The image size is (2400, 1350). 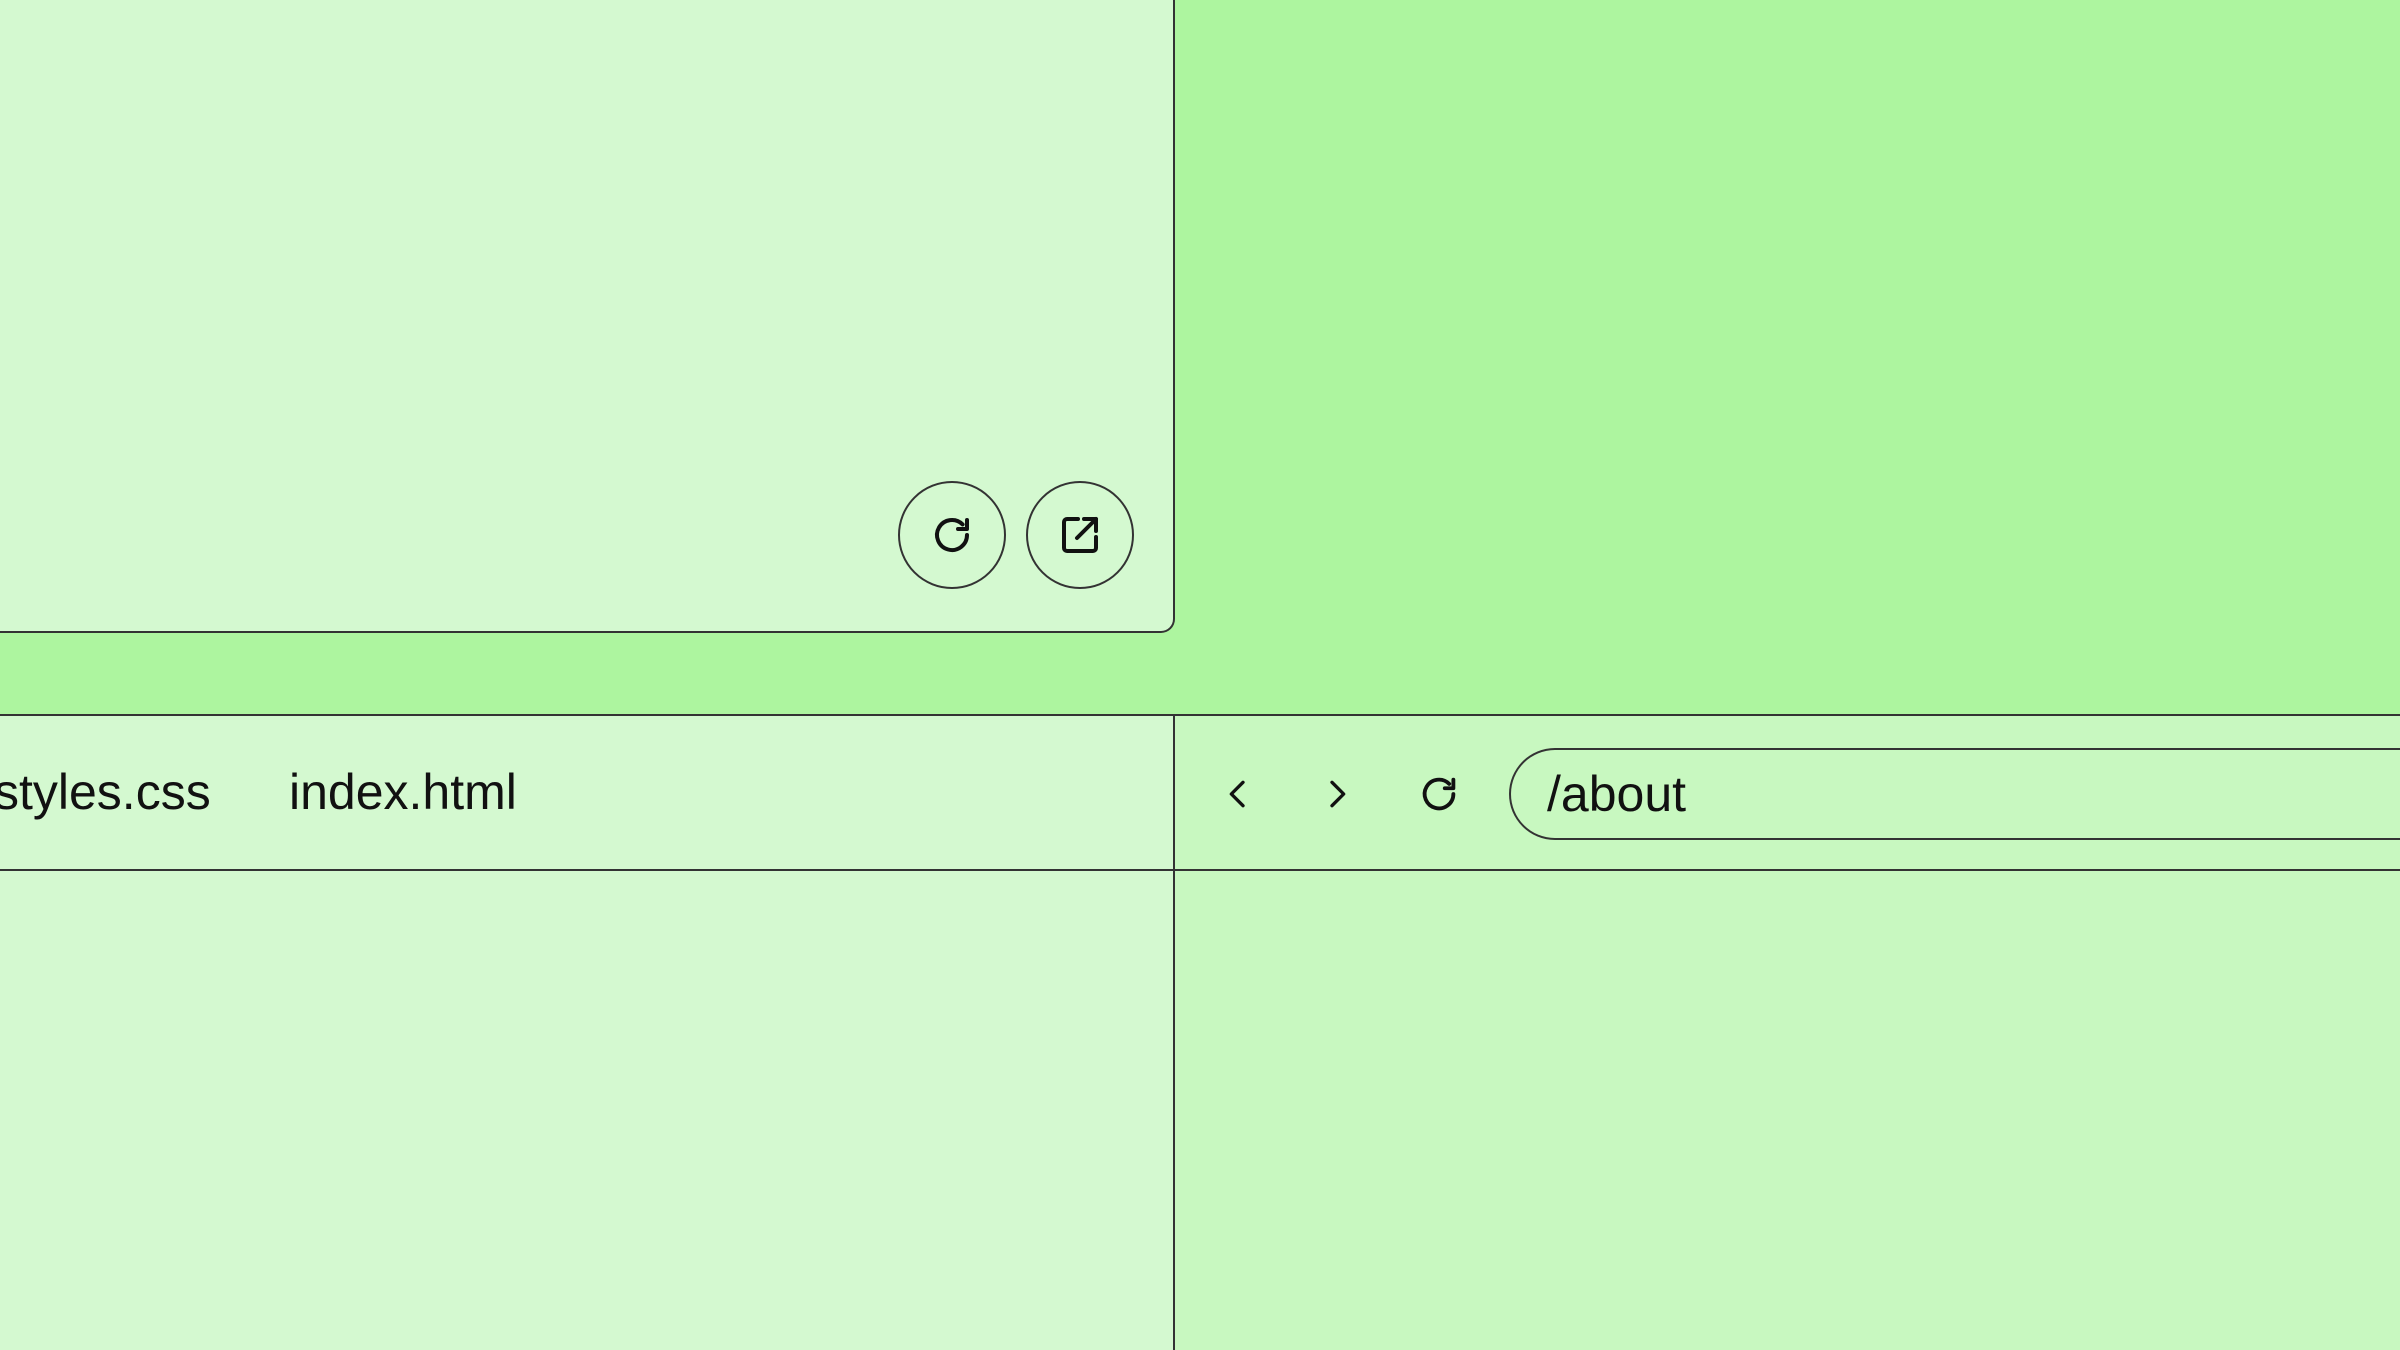 I want to click on tab-styles-css: styles.css, so click(x=105, y=792).